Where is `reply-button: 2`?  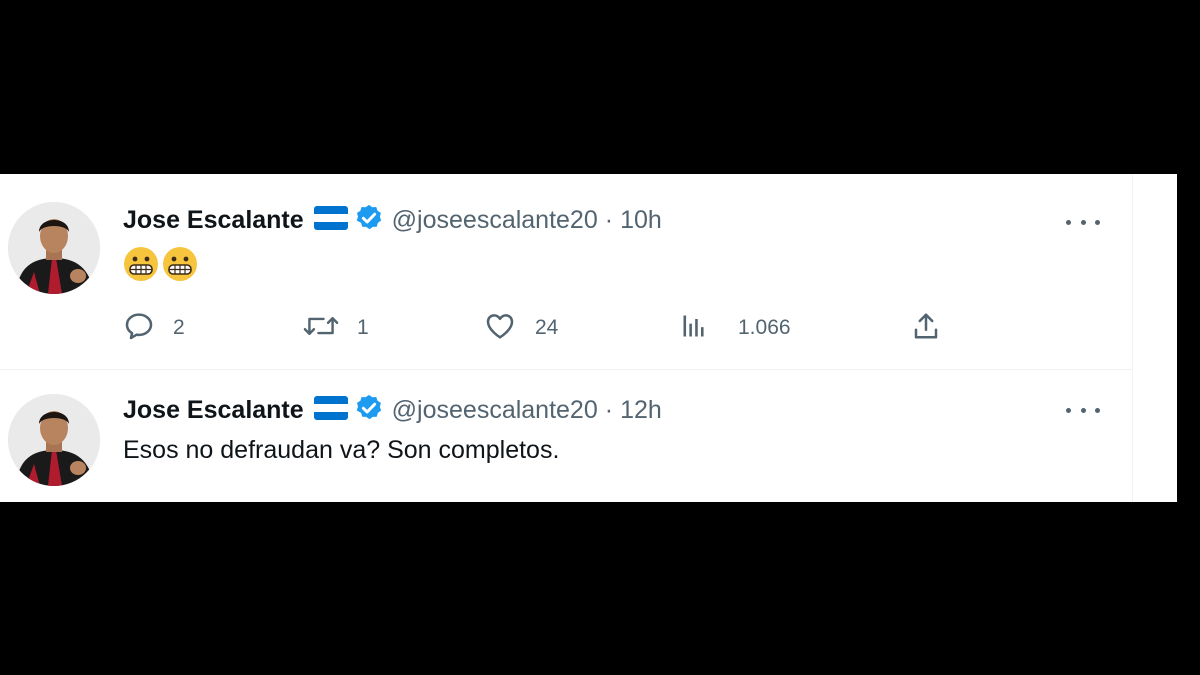
reply-button: 2 is located at coordinates (154, 328).